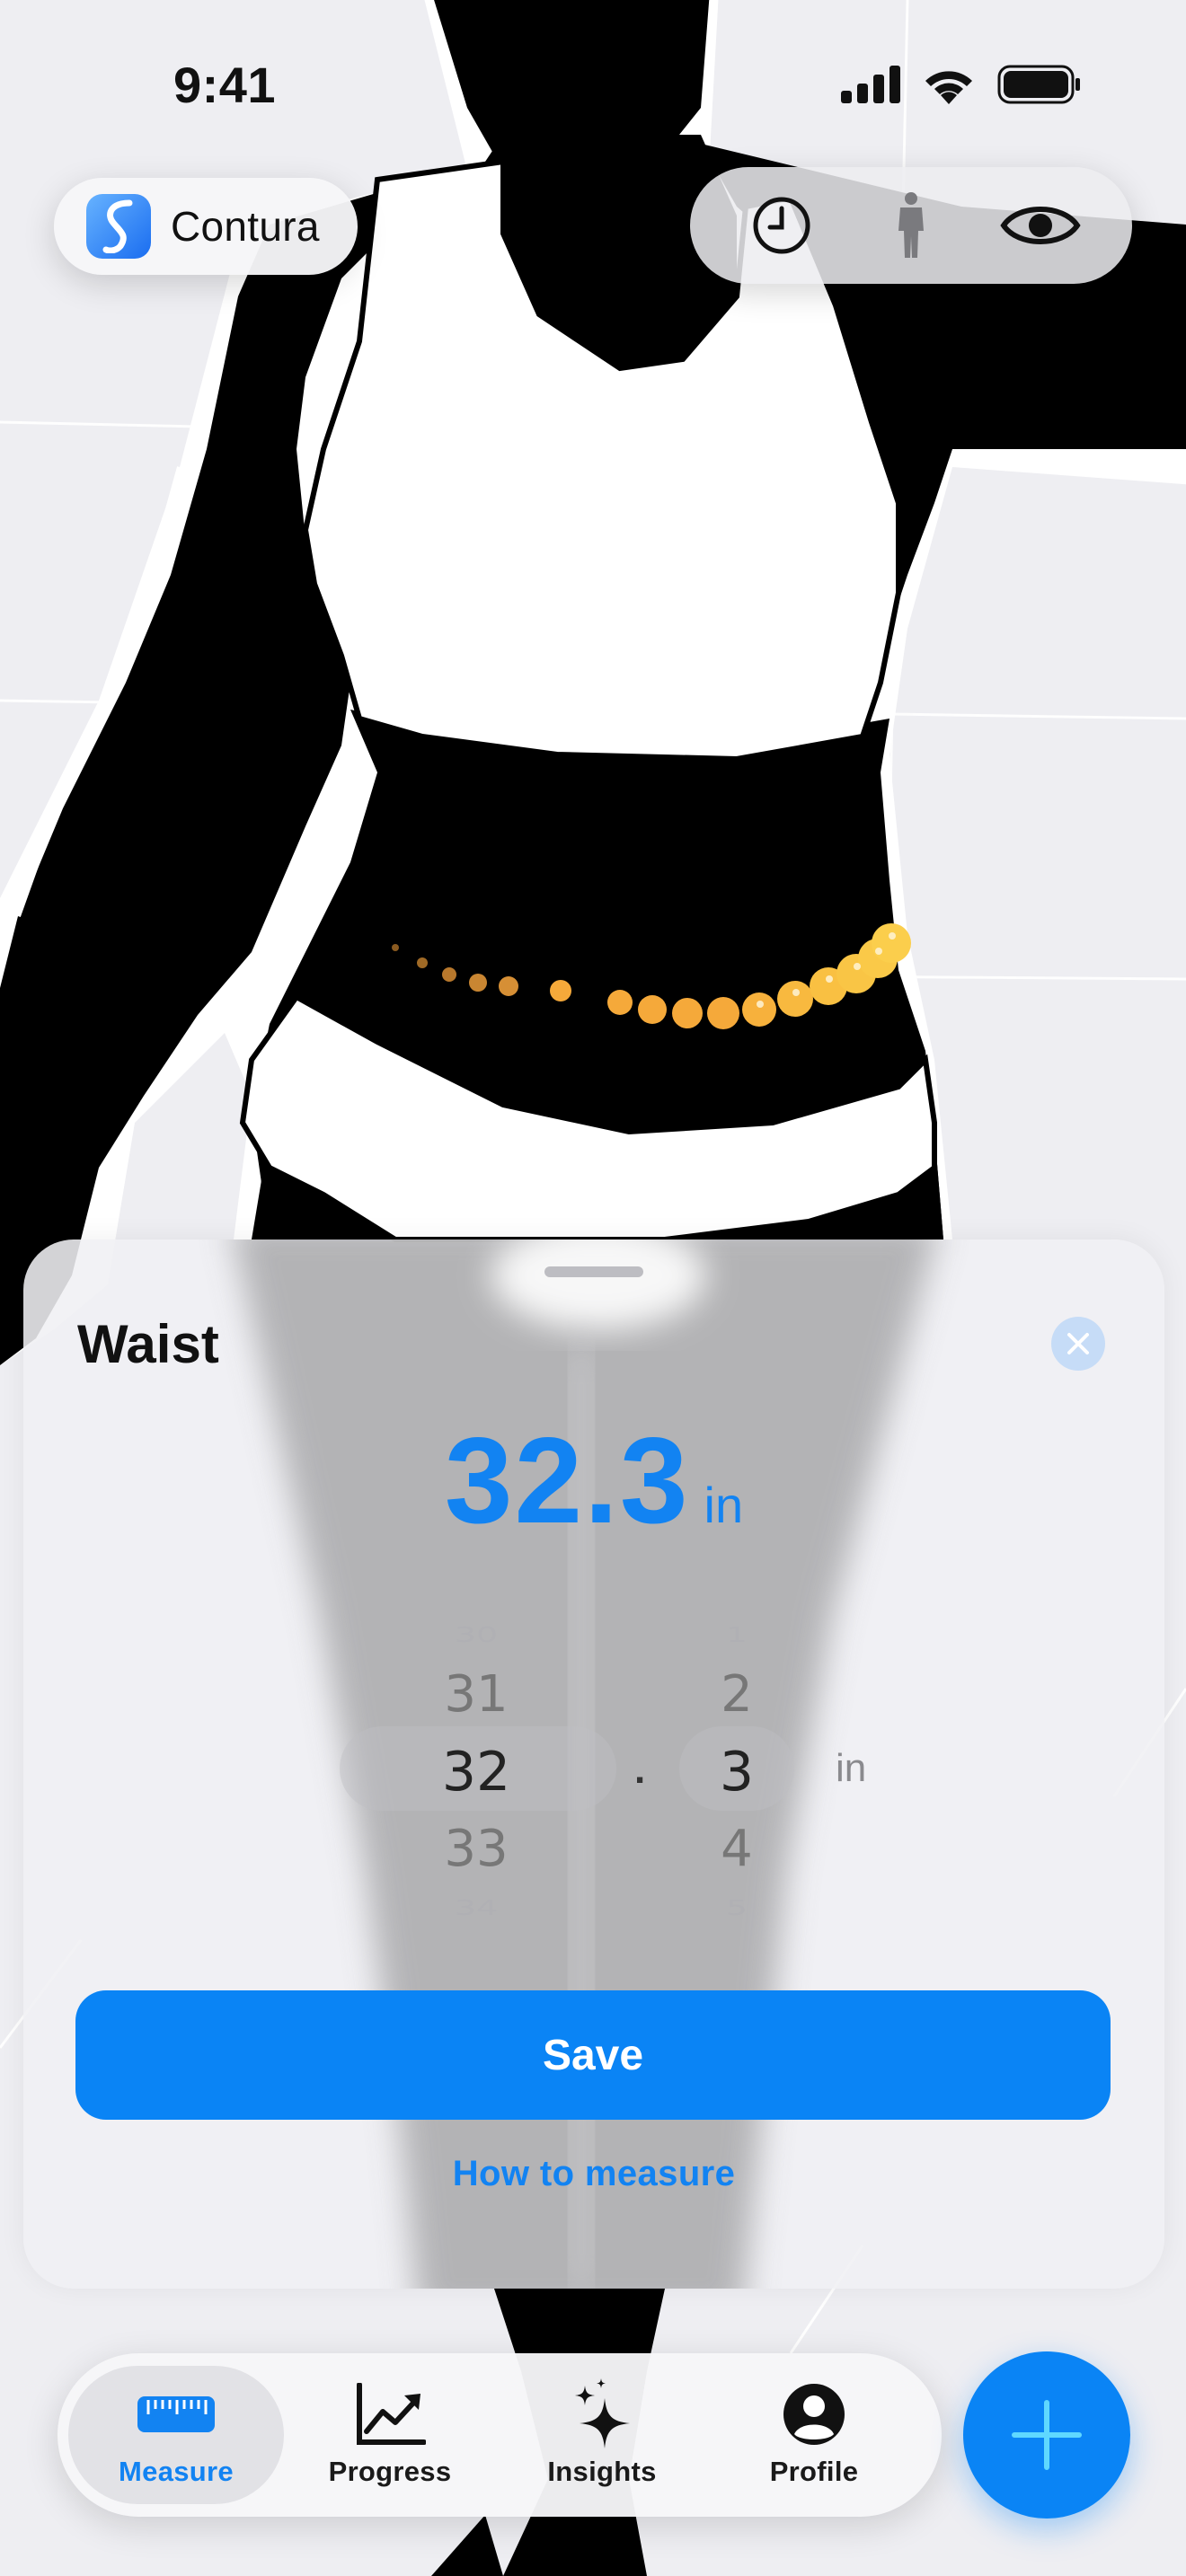  I want to click on picker-option: 2, so click(737, 1694).